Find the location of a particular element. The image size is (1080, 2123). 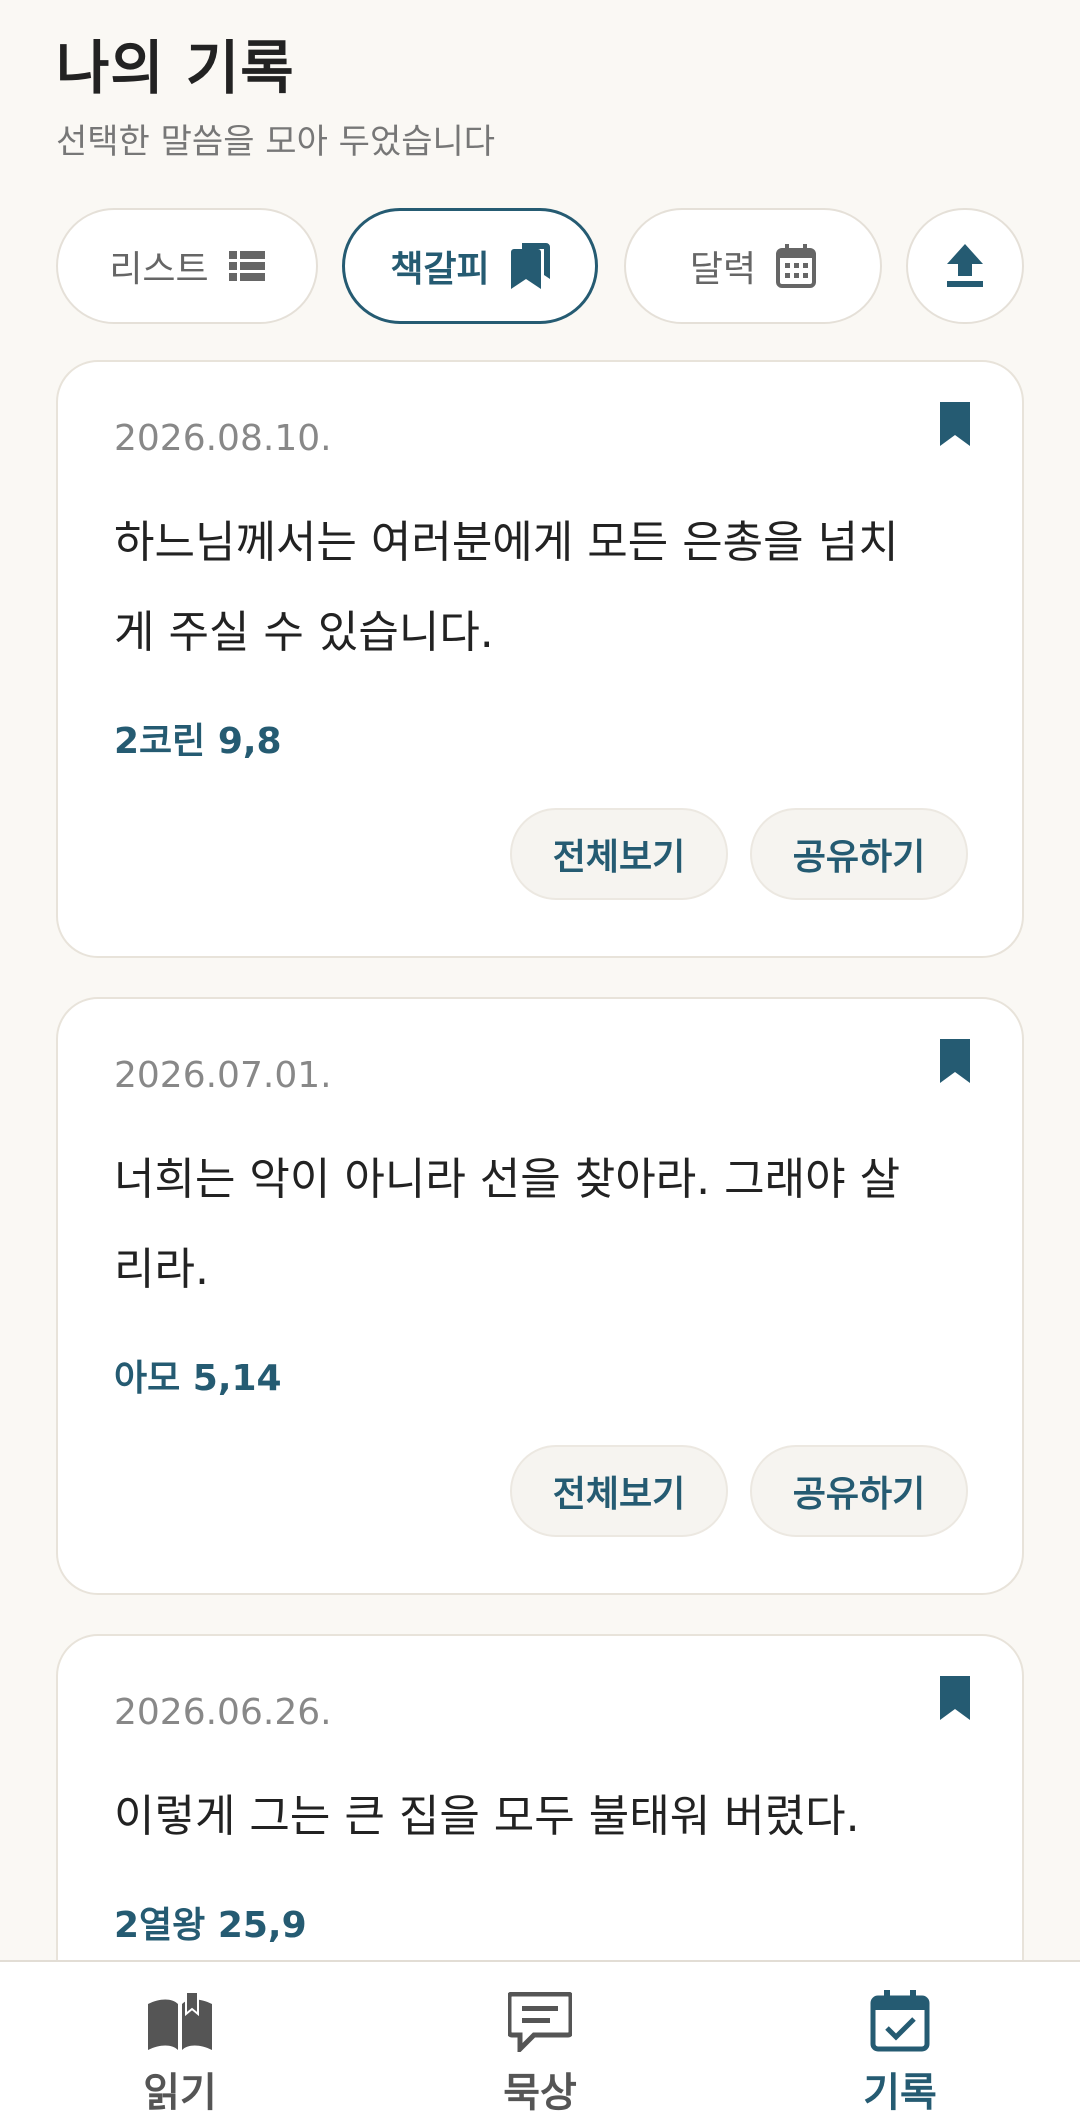

nav-item-read: 읽기 is located at coordinates (180, 2040).